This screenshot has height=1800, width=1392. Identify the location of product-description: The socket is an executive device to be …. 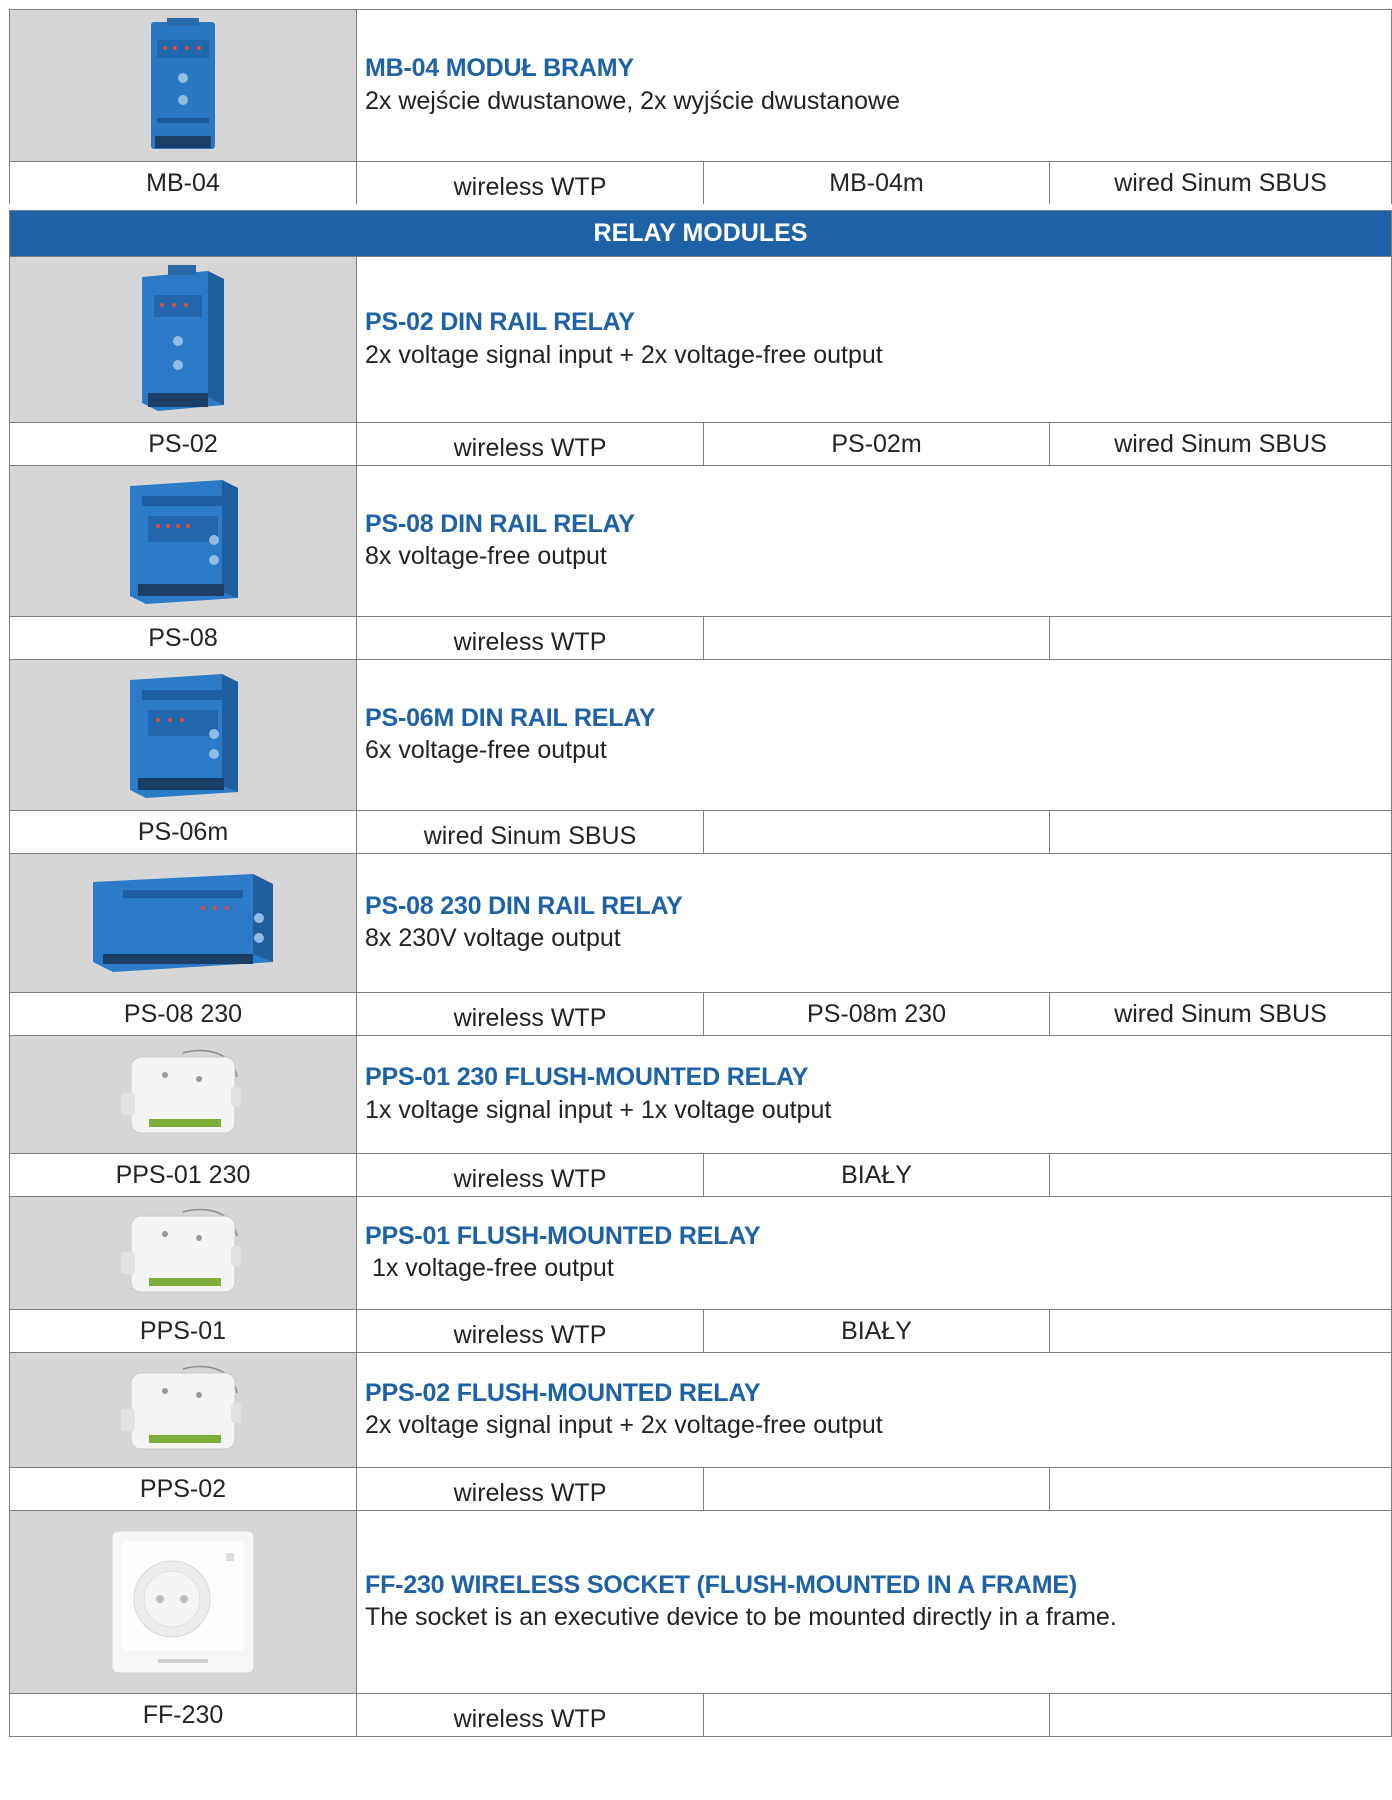
(741, 1617).